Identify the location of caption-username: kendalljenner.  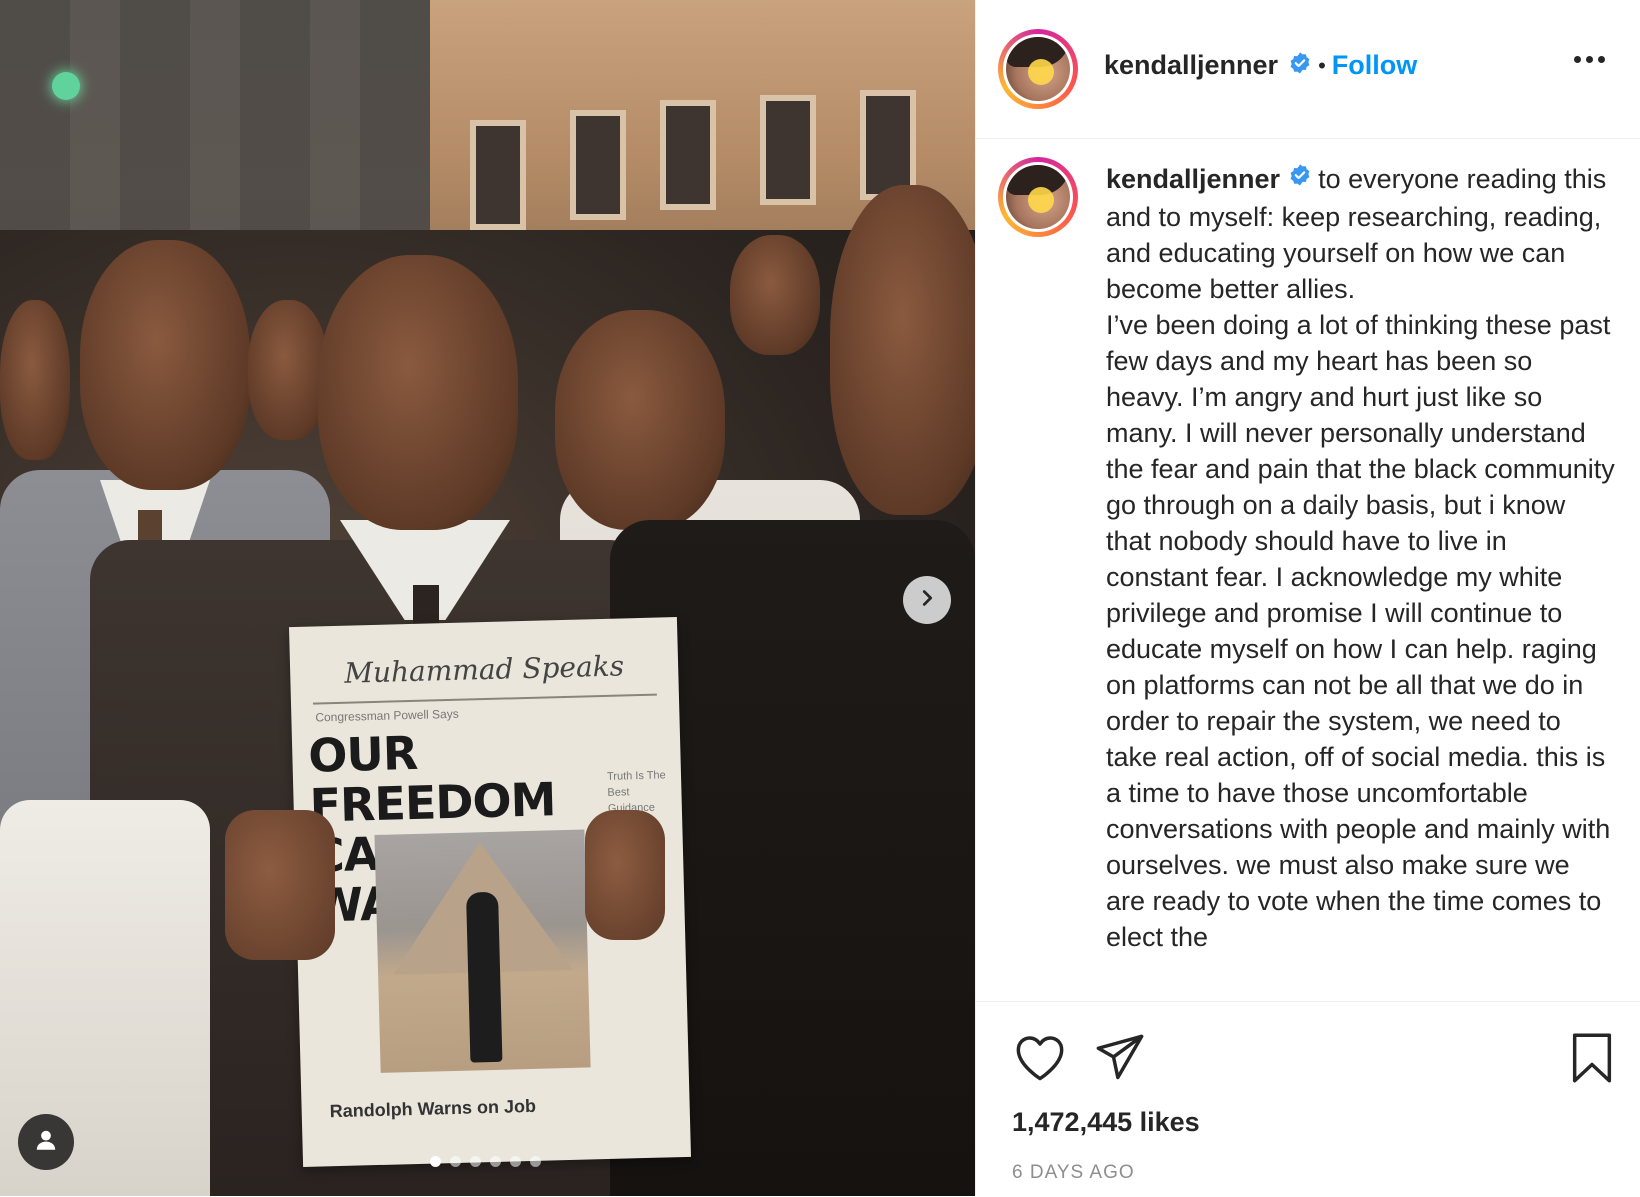
(1193, 179).